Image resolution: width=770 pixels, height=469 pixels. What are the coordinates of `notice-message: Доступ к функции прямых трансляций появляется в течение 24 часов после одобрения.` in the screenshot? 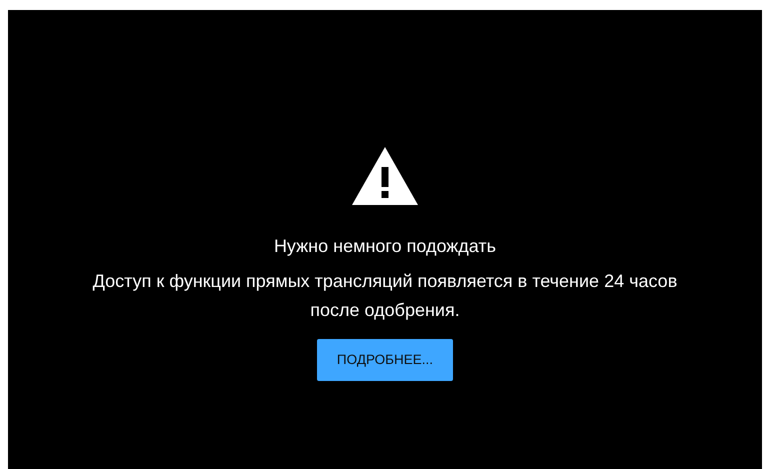 It's located at (385, 296).